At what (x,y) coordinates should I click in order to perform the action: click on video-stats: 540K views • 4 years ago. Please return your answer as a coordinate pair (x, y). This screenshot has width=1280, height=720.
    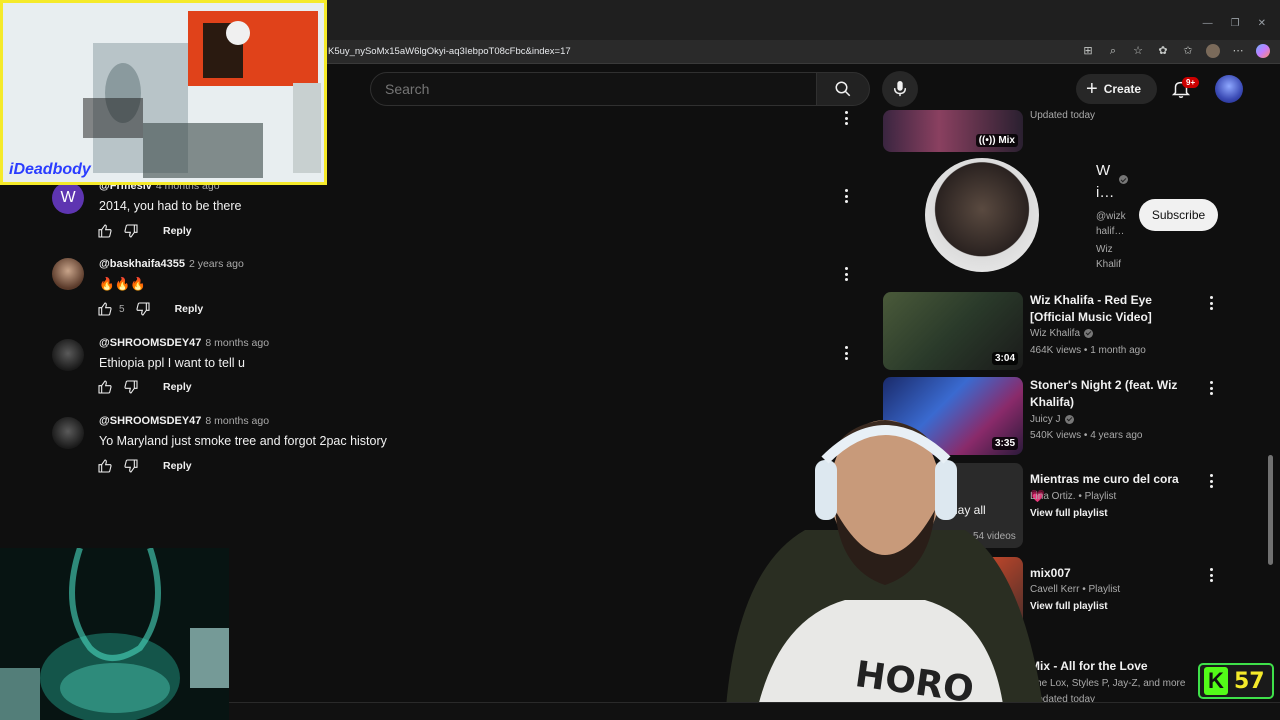
    Looking at the image, I should click on (1086, 435).